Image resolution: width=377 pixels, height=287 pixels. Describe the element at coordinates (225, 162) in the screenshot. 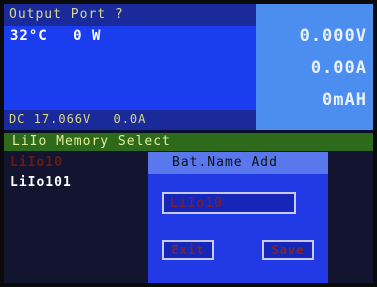

I see `dialog-title: Bat.Name Add` at that location.